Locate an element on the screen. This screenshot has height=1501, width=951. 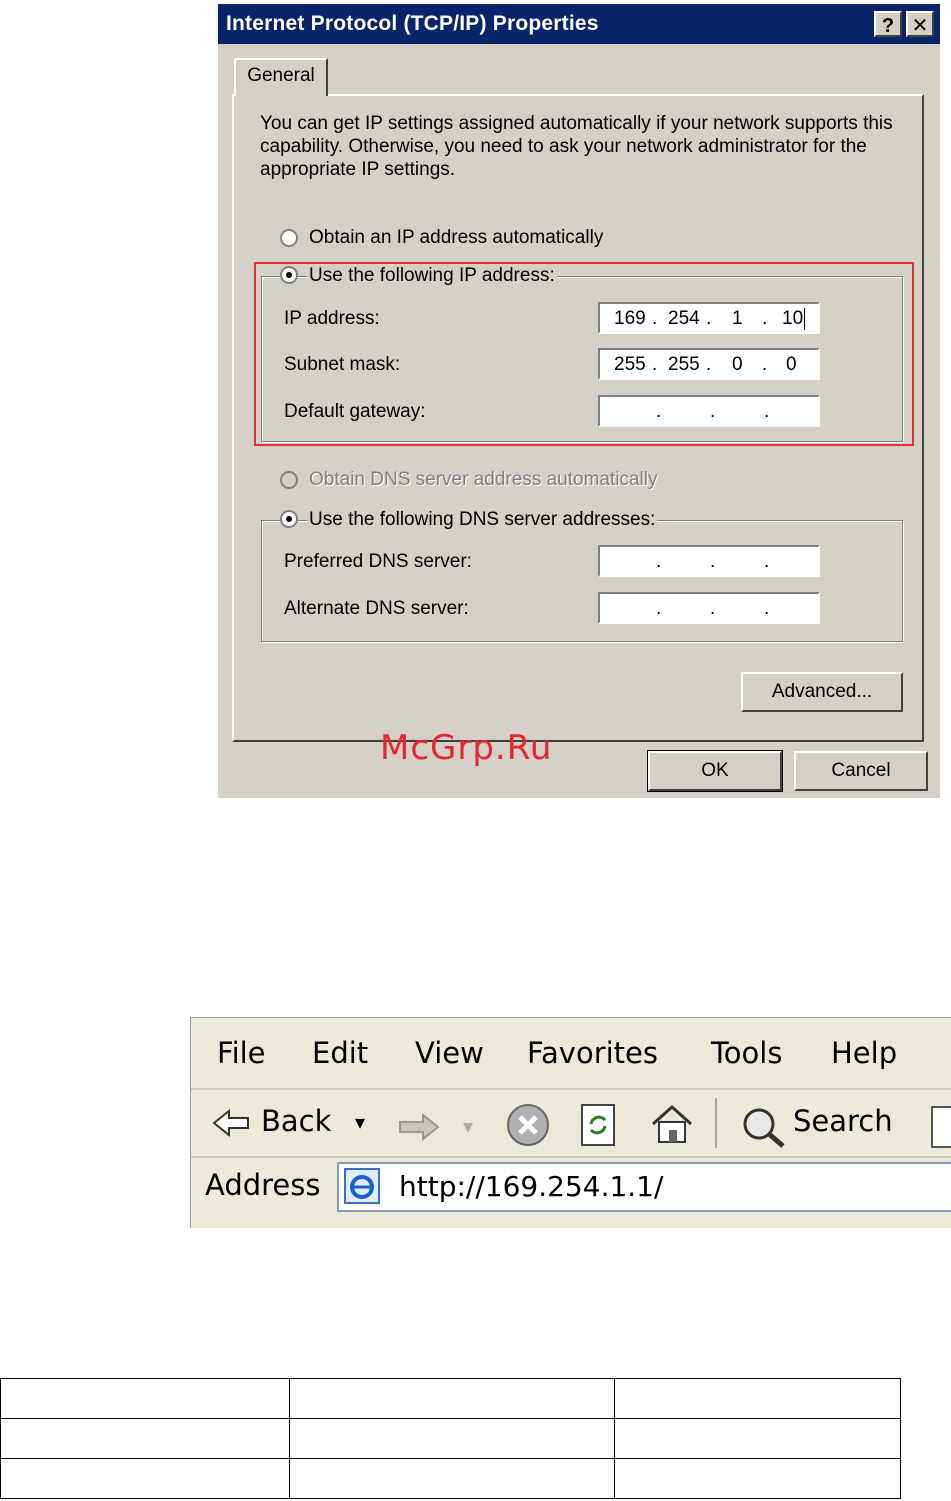
dialog-title: Internet Protocol (TCP/IP) Properties is located at coordinates (412, 23).